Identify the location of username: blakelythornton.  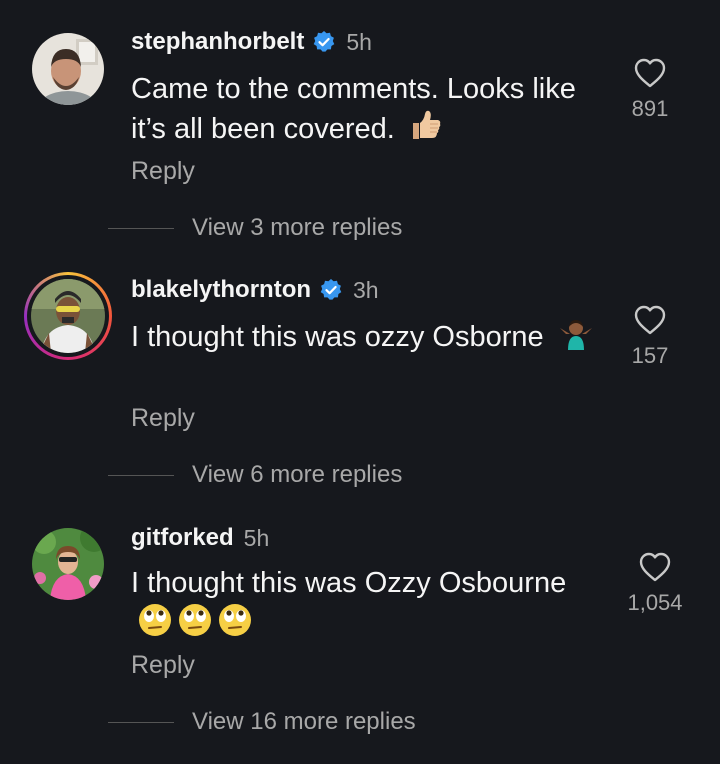
(221, 290).